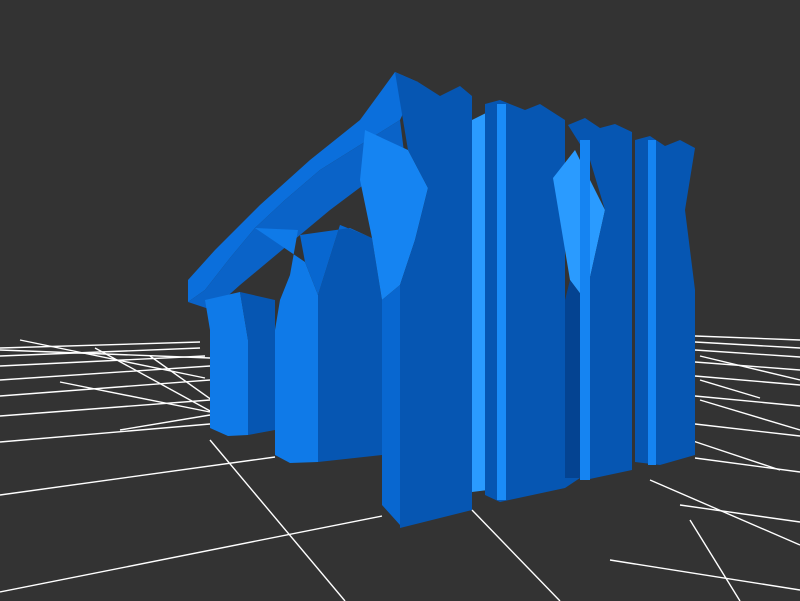 The width and height of the screenshot is (800, 601). What do you see at coordinates (501, 302) in the screenshot?
I see `pillar-4-highlight` at bounding box center [501, 302].